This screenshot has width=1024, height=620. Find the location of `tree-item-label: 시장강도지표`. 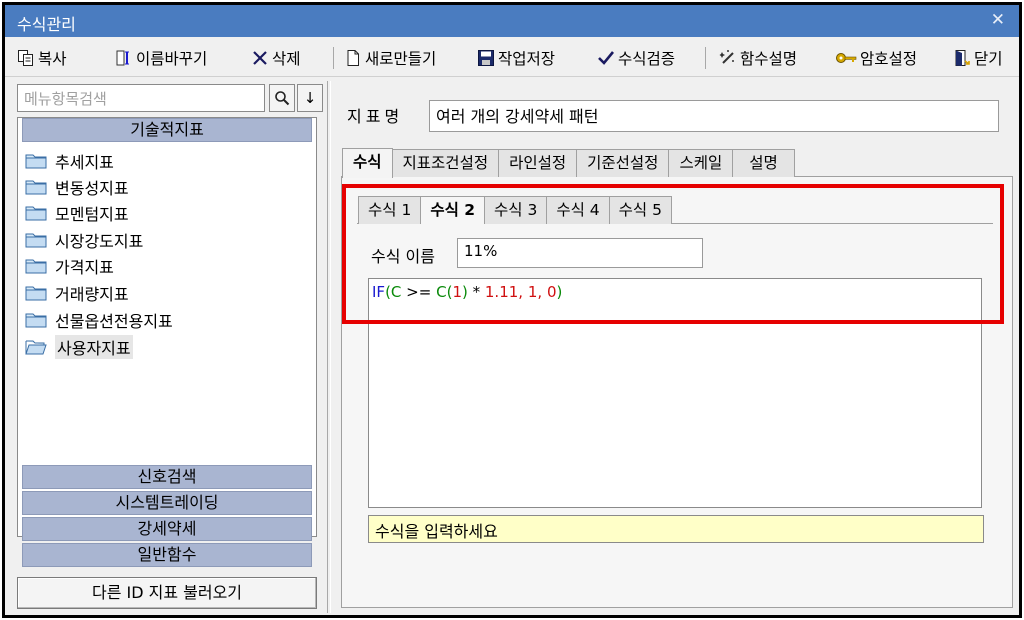

tree-item-label: 시장강도지표 is located at coordinates (99, 241).